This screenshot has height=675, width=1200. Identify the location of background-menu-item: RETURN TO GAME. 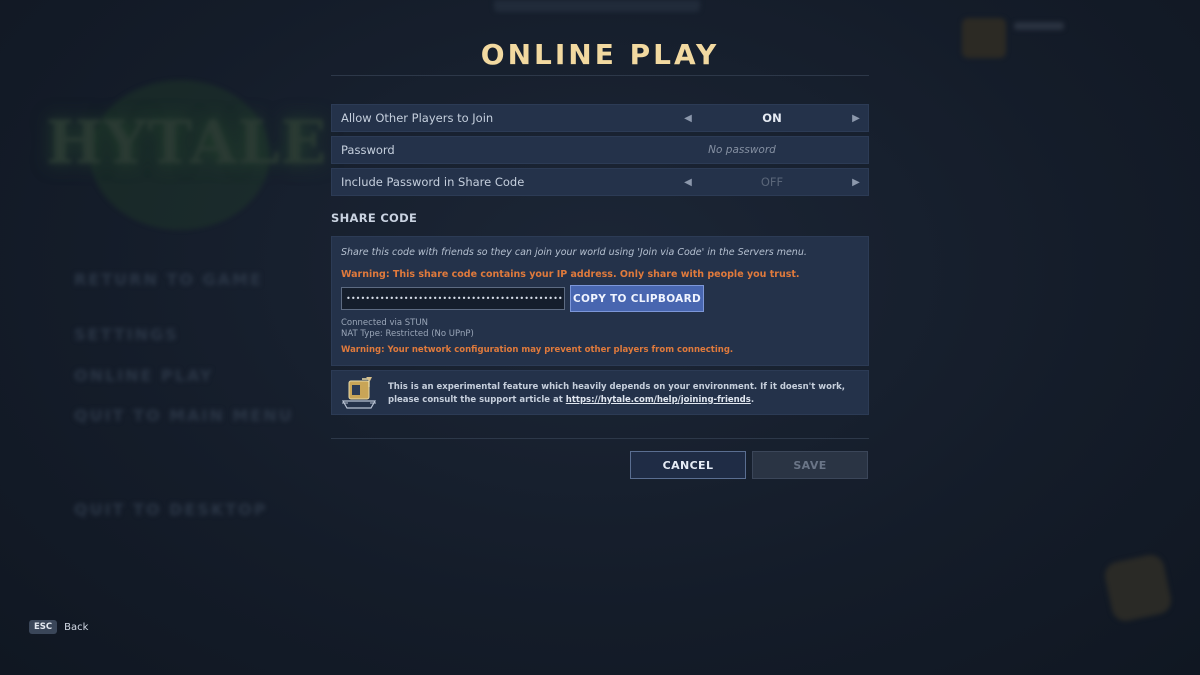
(168, 279).